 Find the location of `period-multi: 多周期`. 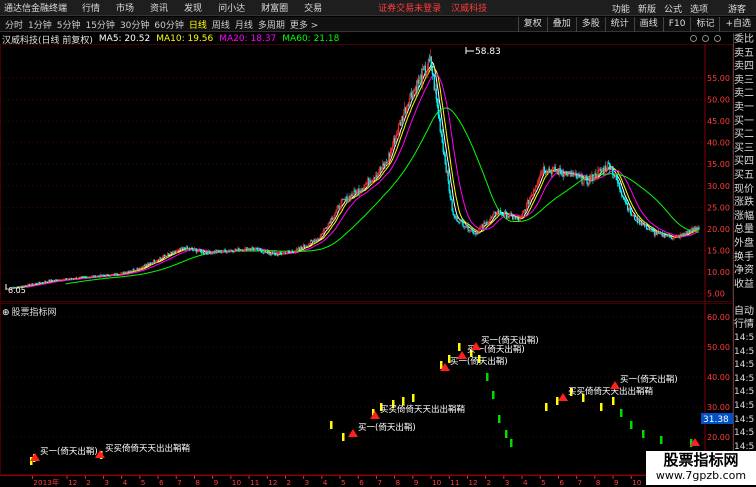

period-multi: 多周期 is located at coordinates (271, 24).